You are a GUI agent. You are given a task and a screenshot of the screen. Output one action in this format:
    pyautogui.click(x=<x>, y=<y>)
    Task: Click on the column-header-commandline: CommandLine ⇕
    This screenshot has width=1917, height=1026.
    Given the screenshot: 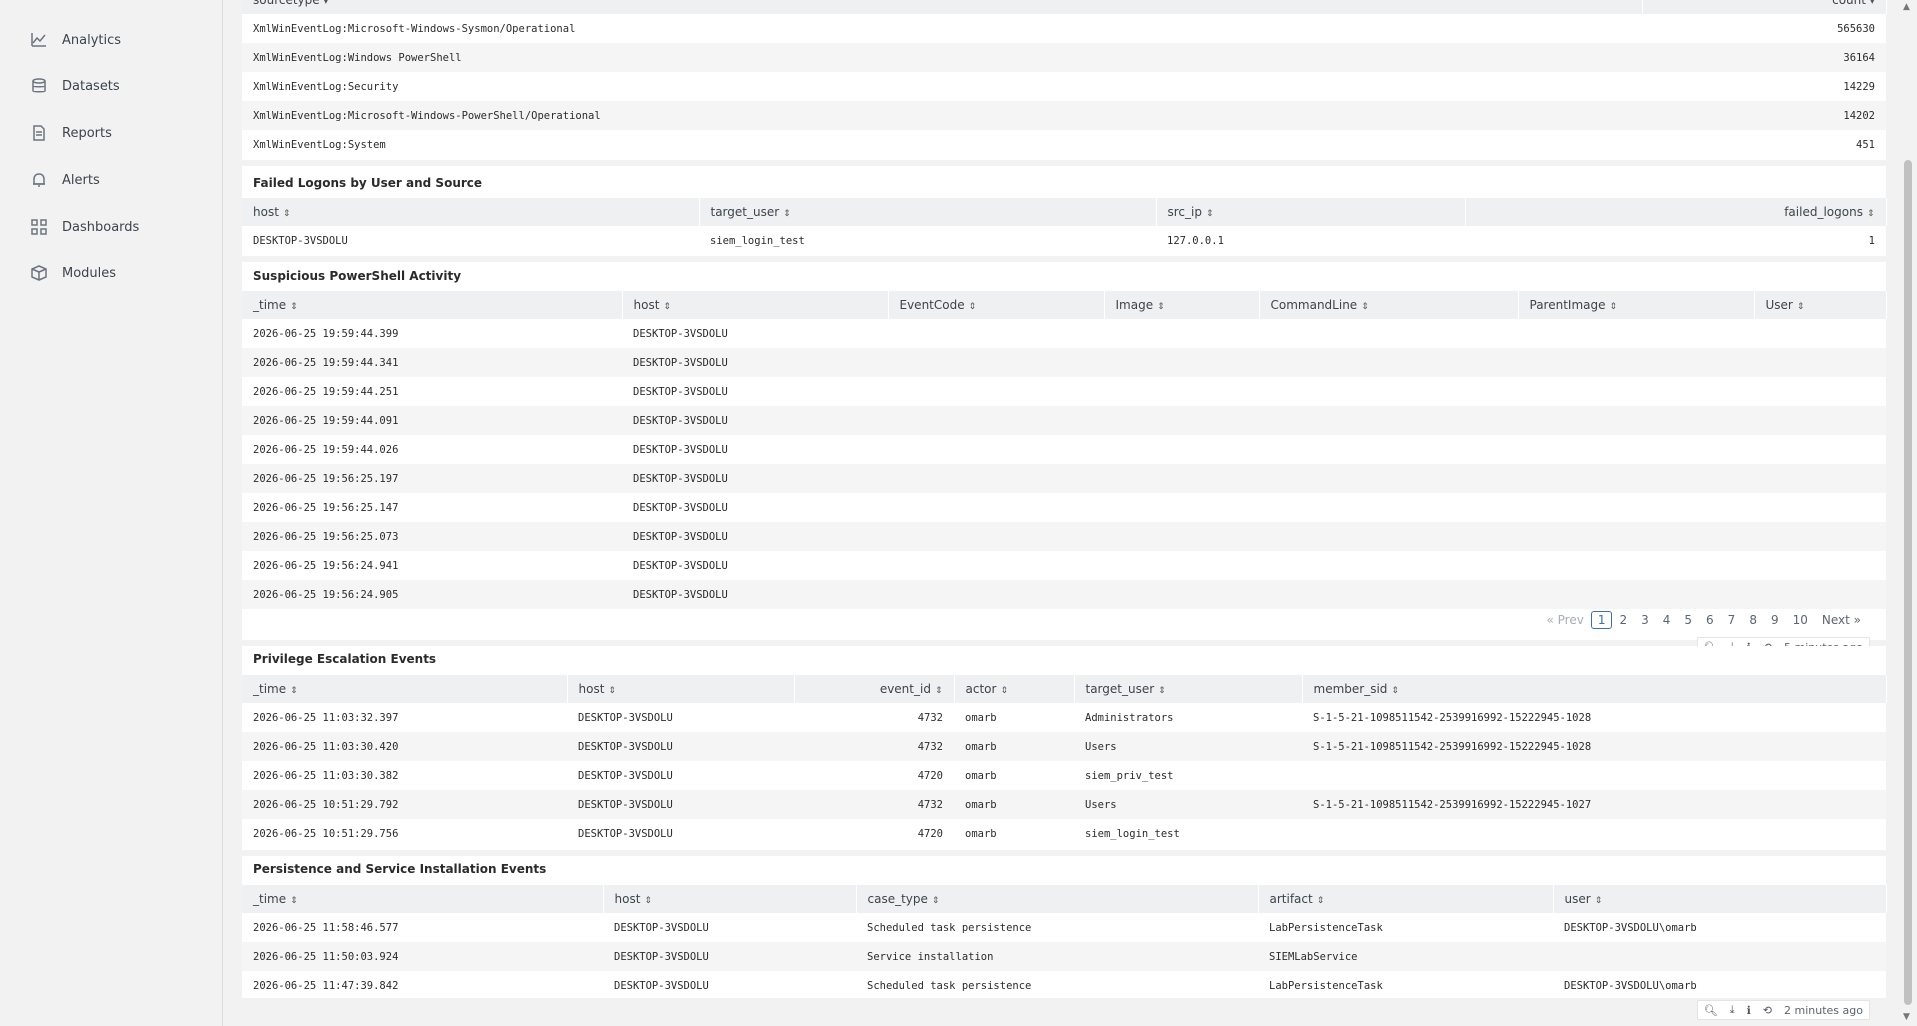 What is the action you would take?
    pyautogui.click(x=1389, y=305)
    